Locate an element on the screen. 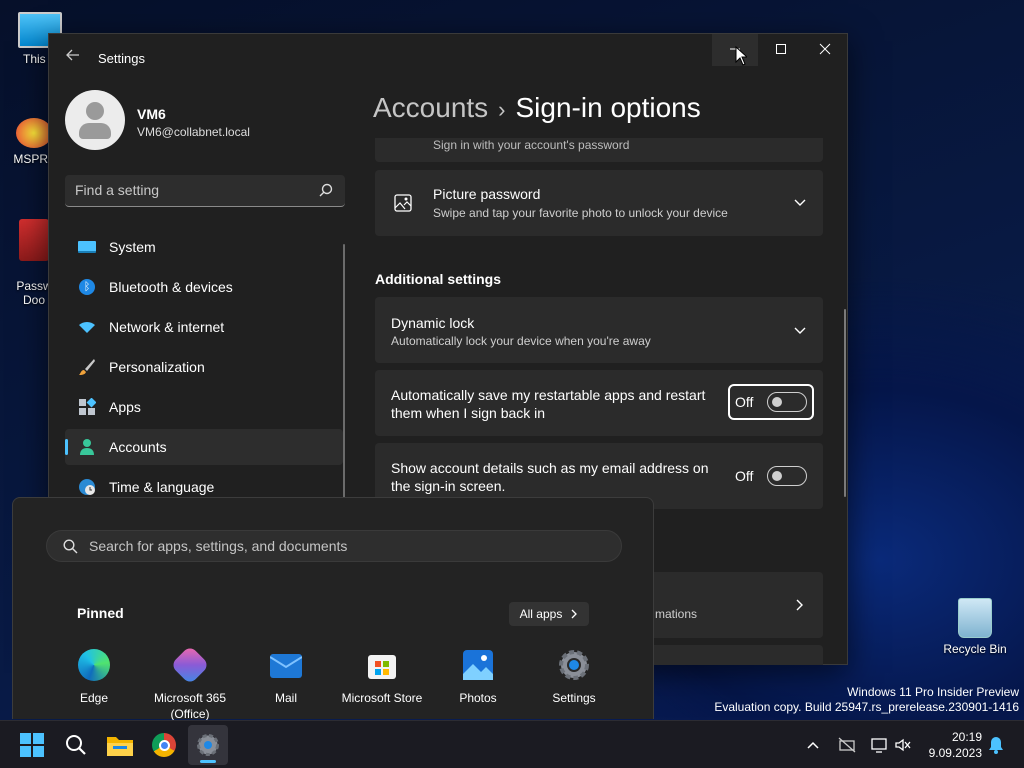 This screenshot has height=768, width=1024. taskbar-search-button is located at coordinates (76, 745).